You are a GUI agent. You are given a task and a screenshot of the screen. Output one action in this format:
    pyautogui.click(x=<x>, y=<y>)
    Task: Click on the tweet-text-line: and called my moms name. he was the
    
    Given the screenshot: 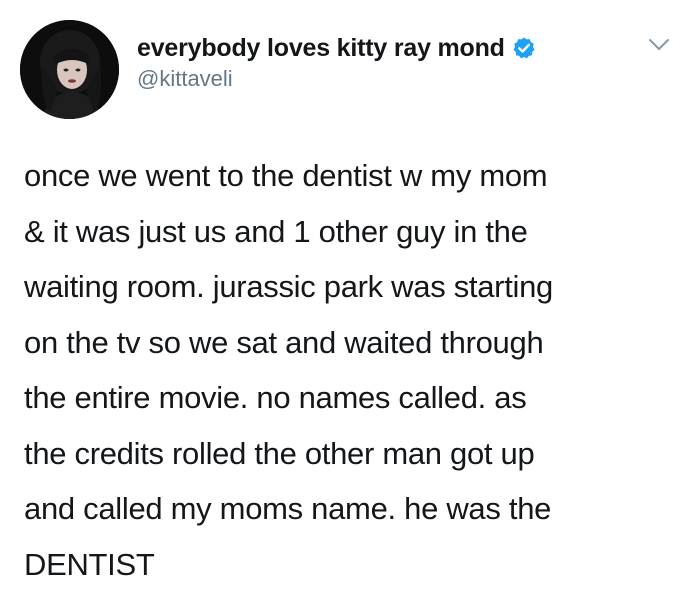 What is the action you would take?
    pyautogui.click(x=288, y=508)
    